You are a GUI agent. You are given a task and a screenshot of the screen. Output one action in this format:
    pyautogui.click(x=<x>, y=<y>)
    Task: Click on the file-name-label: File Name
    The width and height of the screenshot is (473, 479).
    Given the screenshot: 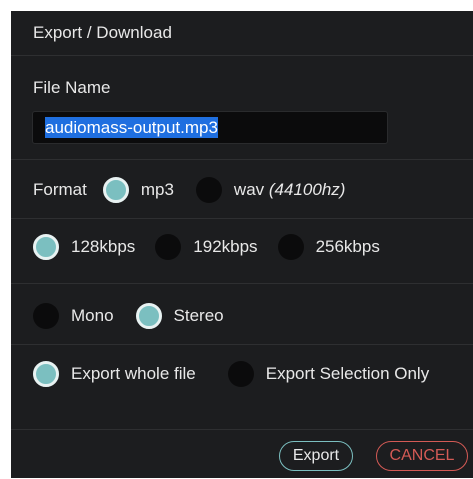 What is the action you would take?
    pyautogui.click(x=72, y=87)
    